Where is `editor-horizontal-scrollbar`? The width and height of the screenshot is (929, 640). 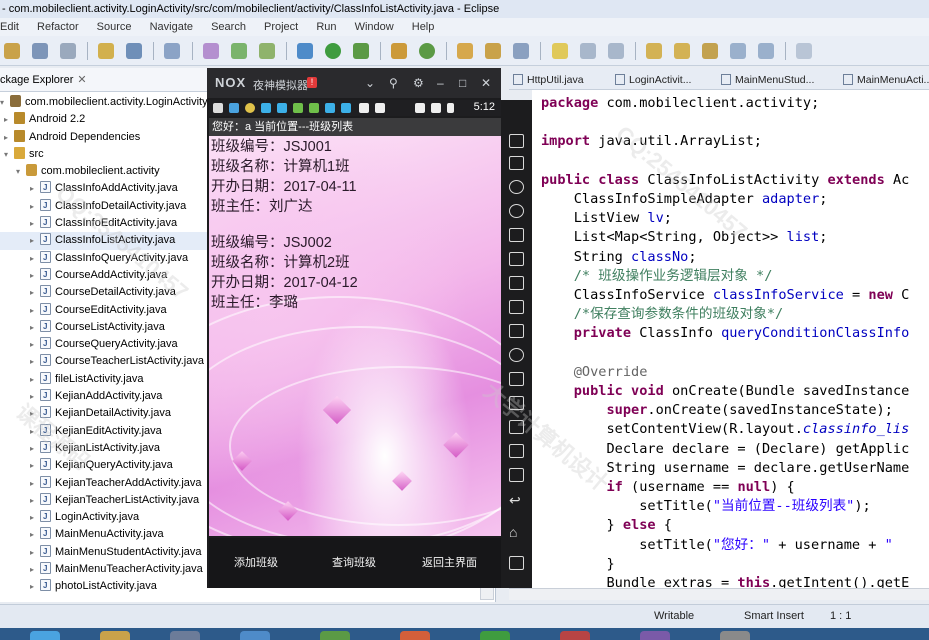
editor-horizontal-scrollbar is located at coordinates (719, 594).